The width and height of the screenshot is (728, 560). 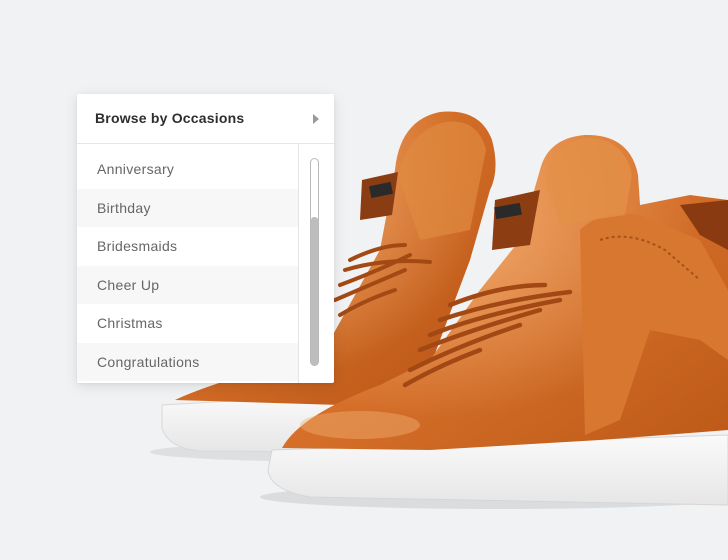 I want to click on list-item-birthday: Birthday, so click(x=187, y=207).